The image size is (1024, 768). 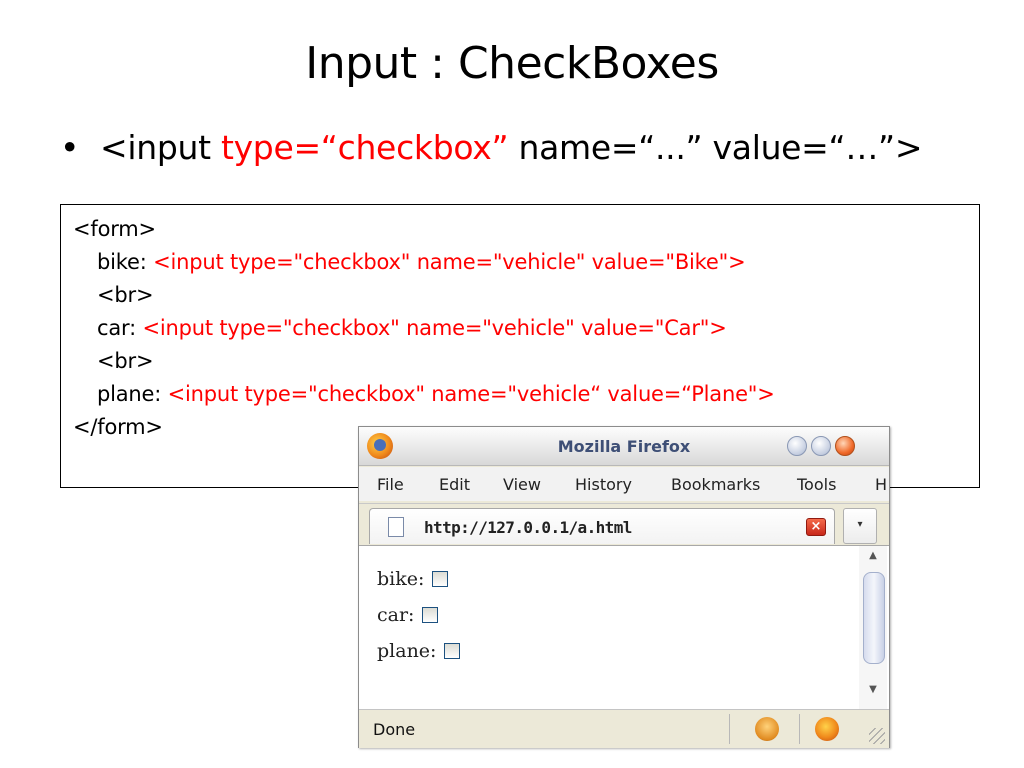 I want to click on menu-tools: Tools, so click(x=816, y=484).